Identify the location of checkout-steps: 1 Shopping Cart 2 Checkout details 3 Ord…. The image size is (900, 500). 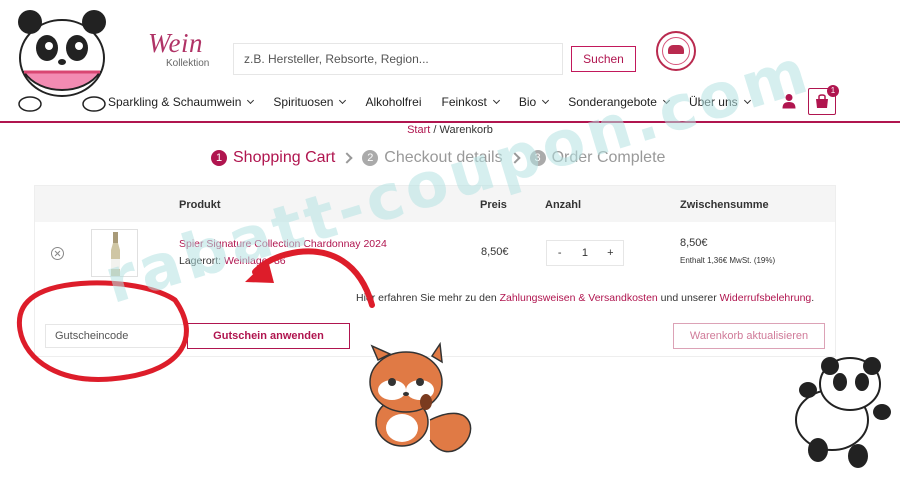
(438, 158).